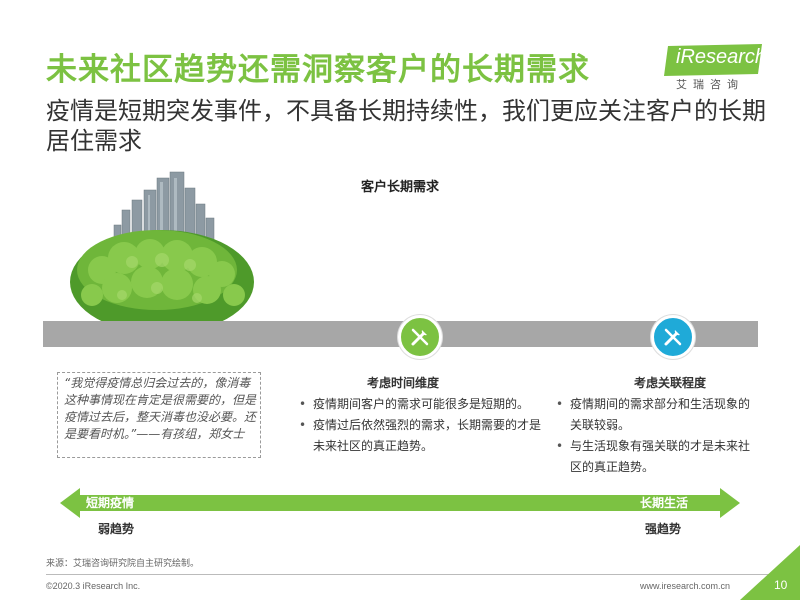  Describe the element at coordinates (781, 585) in the screenshot. I see `page-number: 10` at that location.